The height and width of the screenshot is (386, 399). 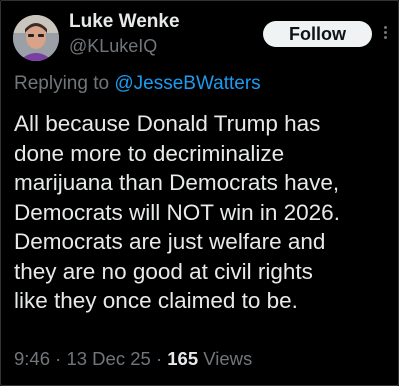 I want to click on avatar-image, so click(x=36, y=38).